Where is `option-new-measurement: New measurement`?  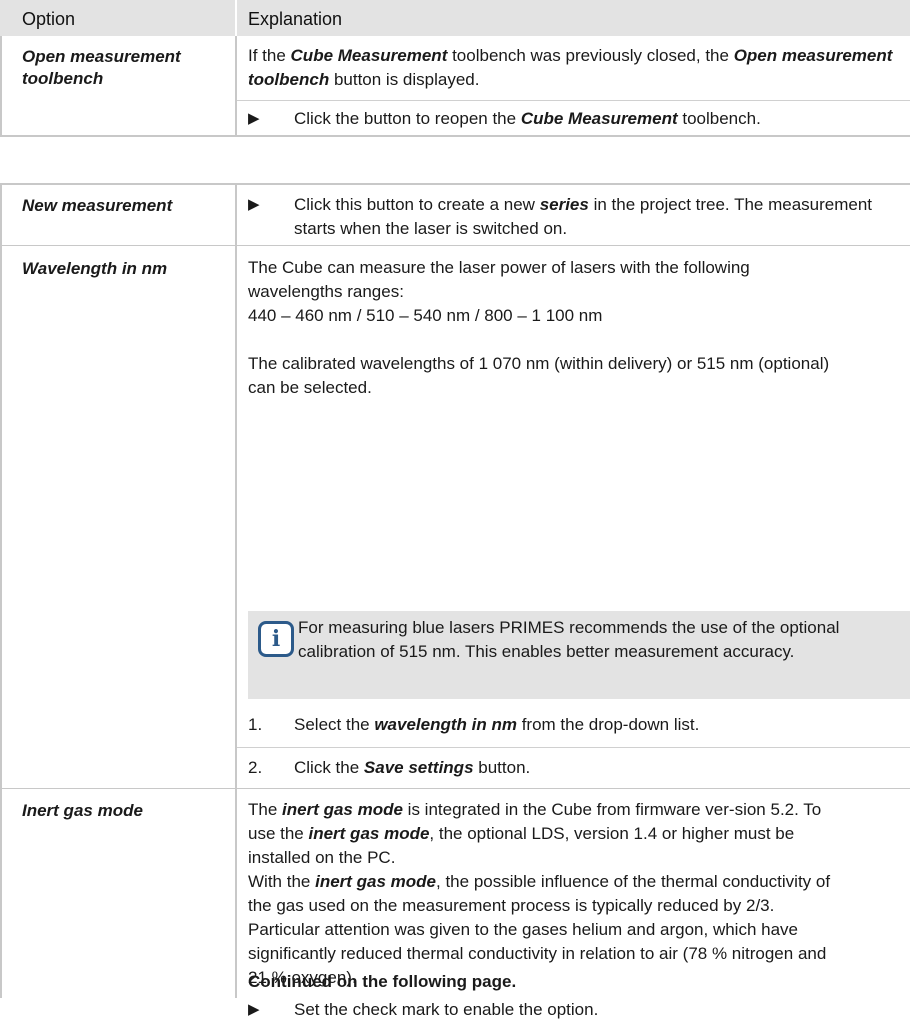
option-new-measurement: New measurement is located at coordinates (97, 205).